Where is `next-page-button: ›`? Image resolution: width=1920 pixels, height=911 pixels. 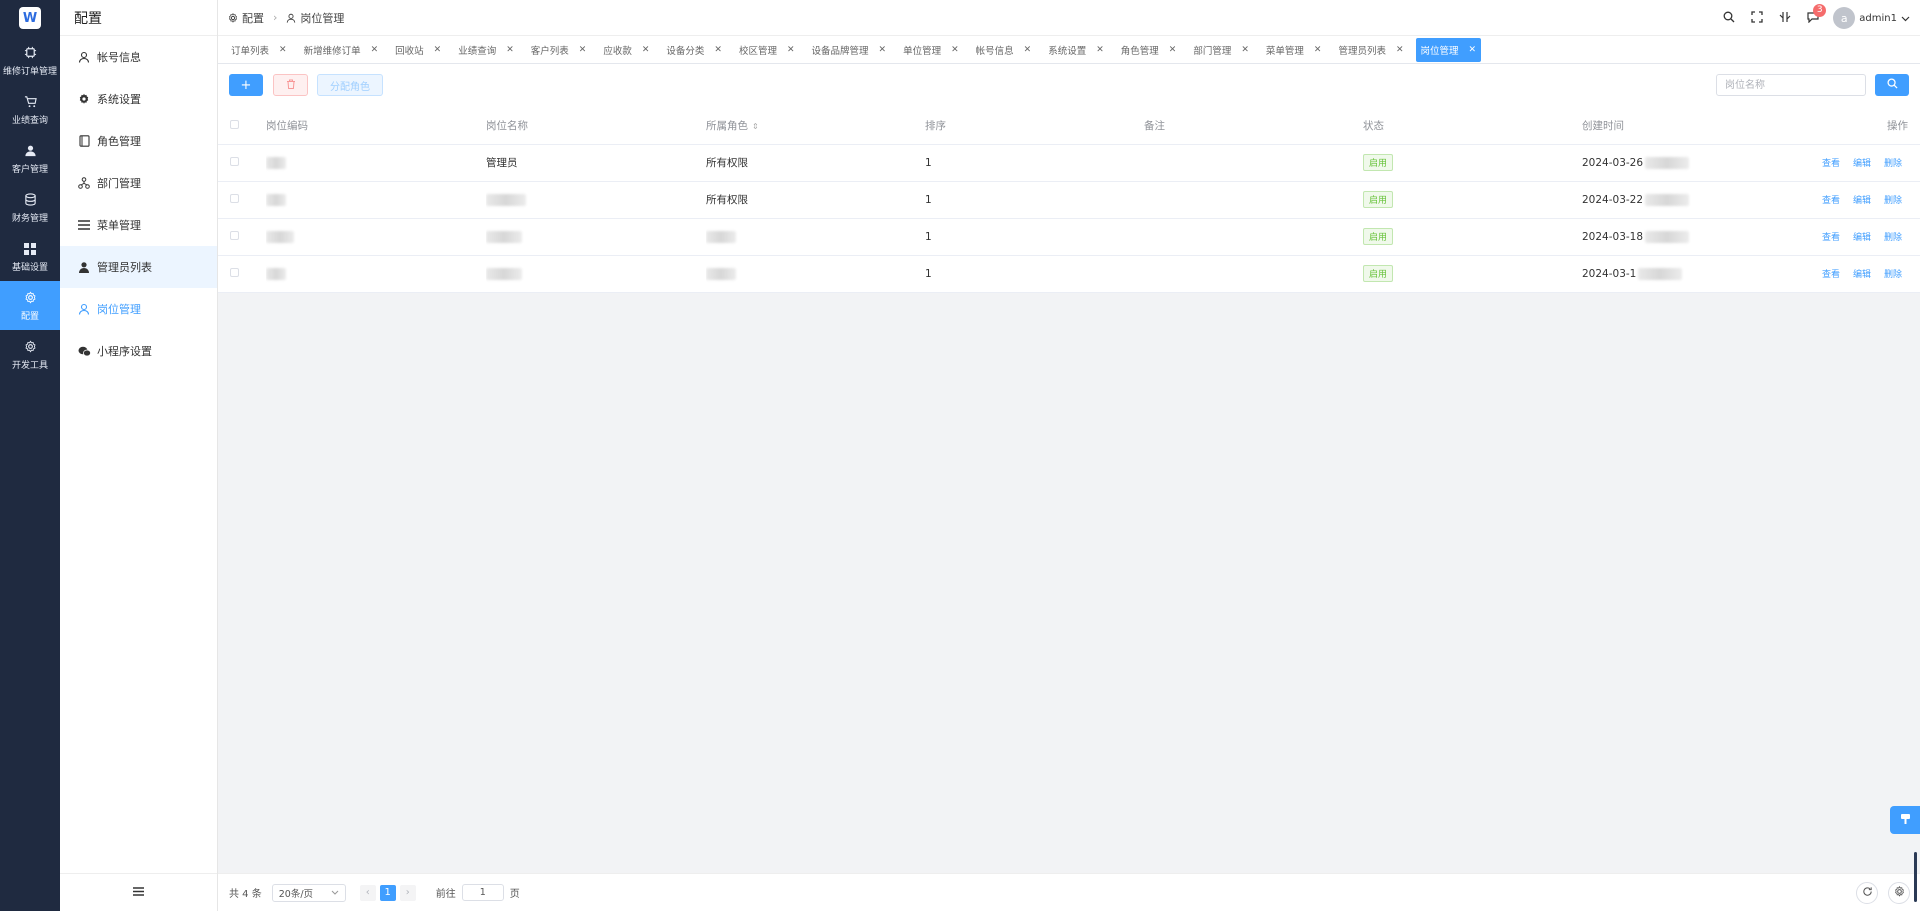 next-page-button: › is located at coordinates (407, 892).